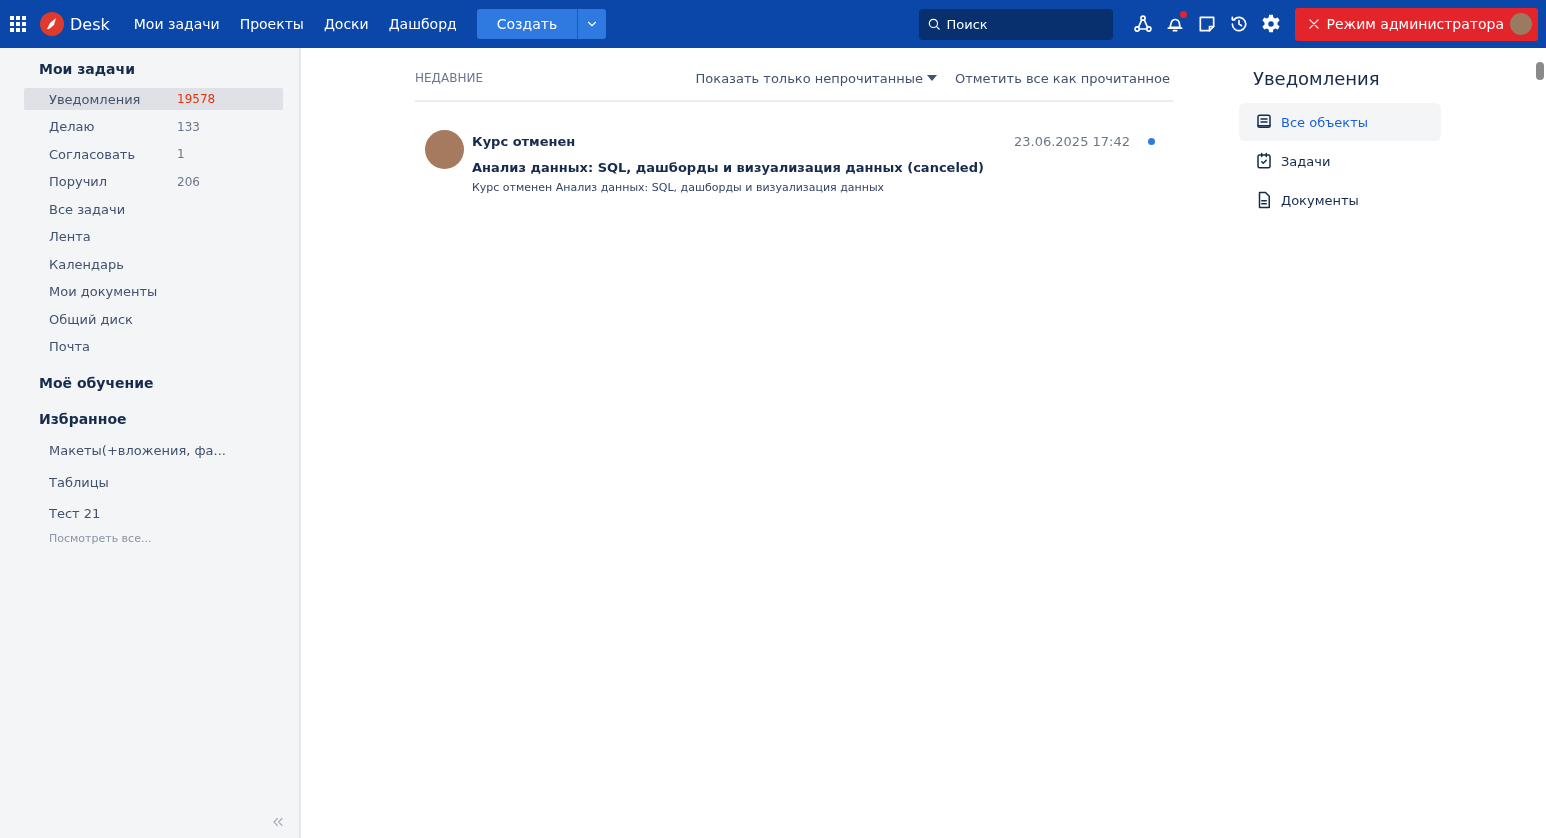 This screenshot has height=838, width=1546. Describe the element at coordinates (271, 24) in the screenshot. I see `nav-link: Проекты` at that location.